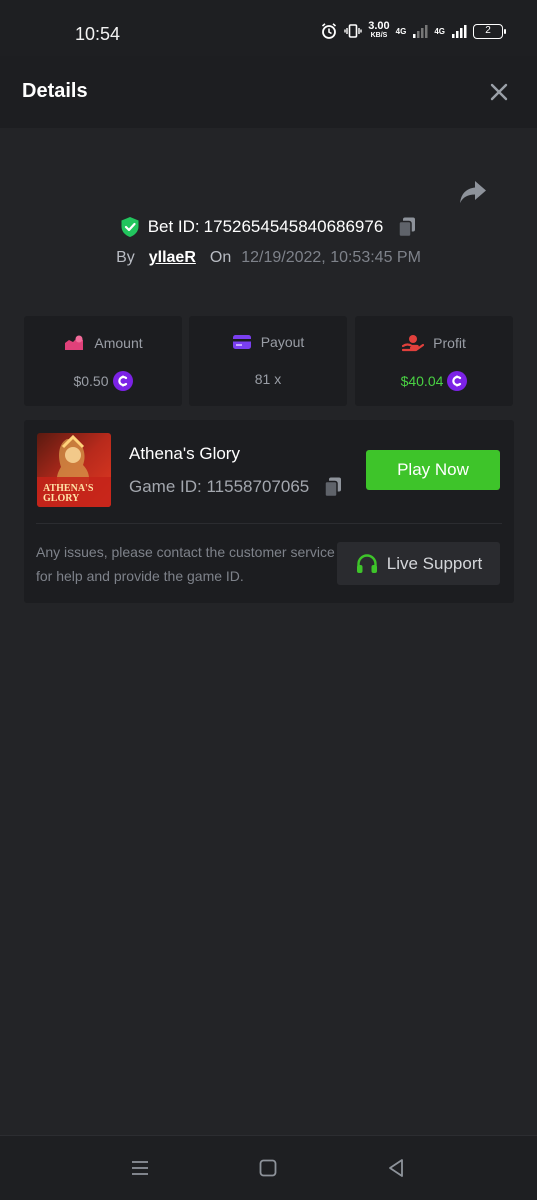  Describe the element at coordinates (130, 227) in the screenshot. I see `verified-shield-icon` at that location.